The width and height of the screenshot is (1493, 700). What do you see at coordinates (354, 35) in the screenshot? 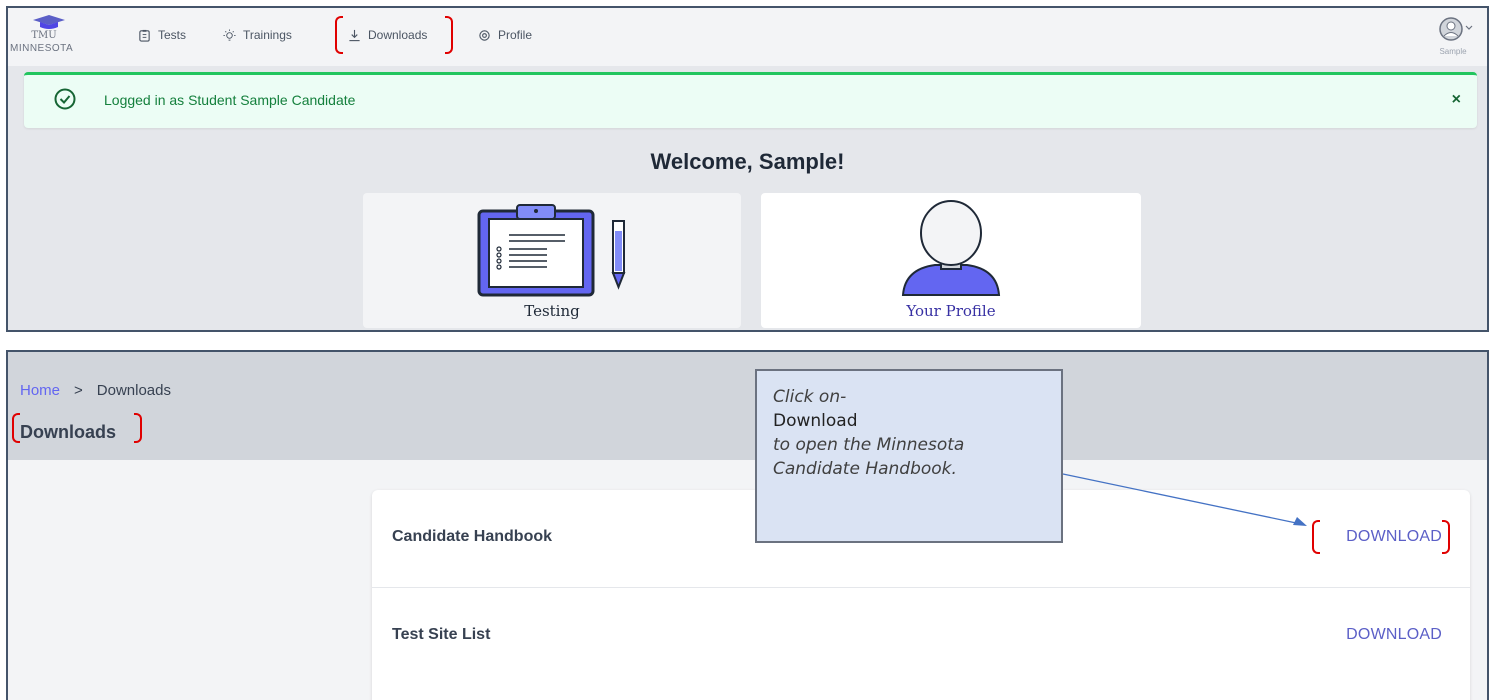
I see `download-icon` at bounding box center [354, 35].